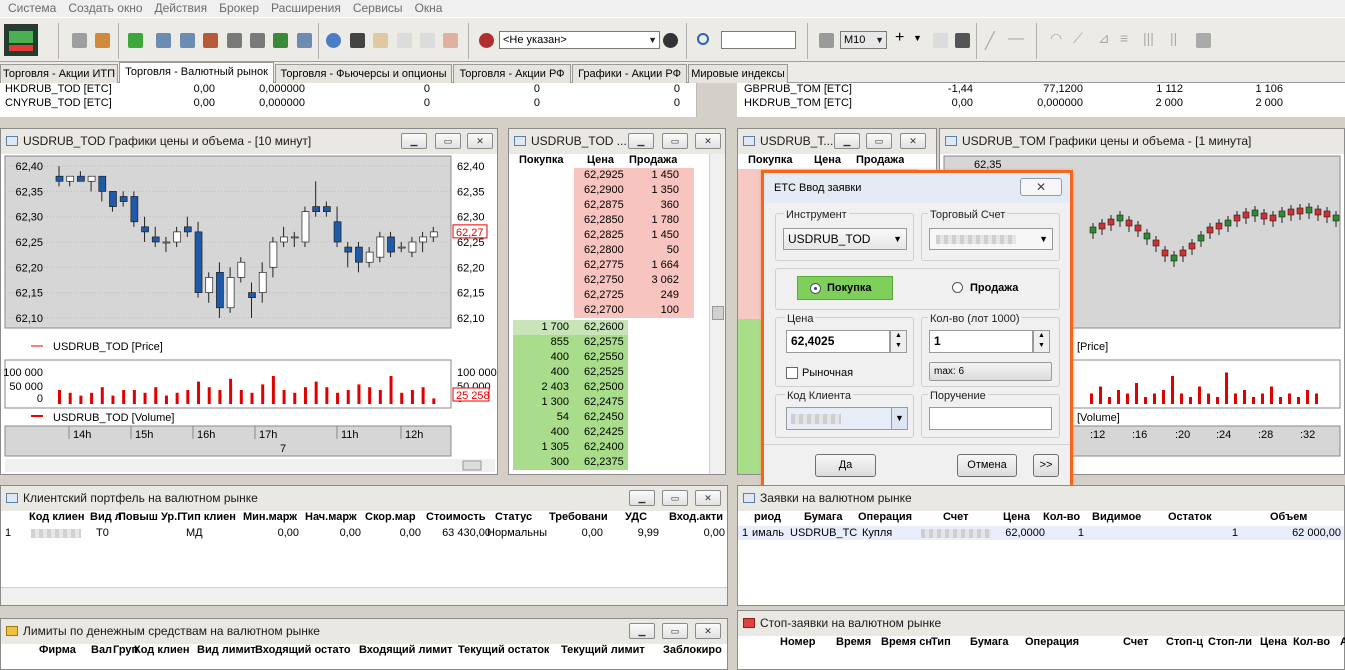 This screenshot has height=670, width=1345. What do you see at coordinates (629, 73) in the screenshot?
I see `tab-4: Графики - Акции РФ` at bounding box center [629, 73].